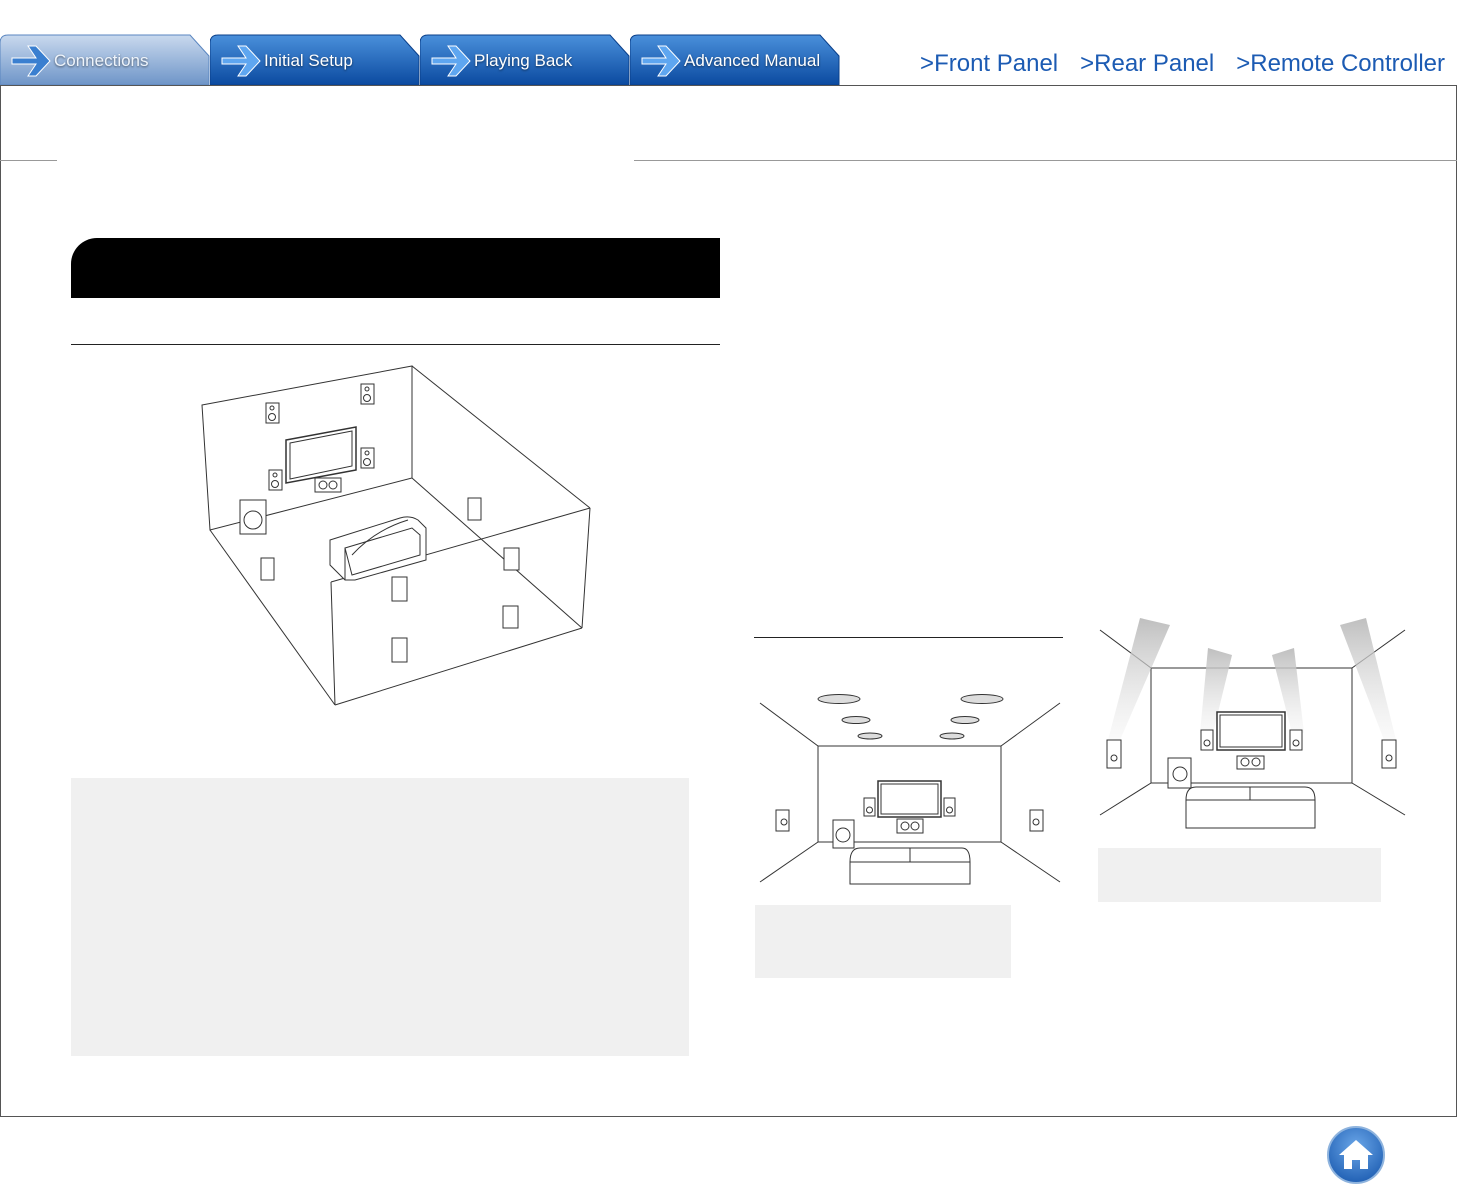  Describe the element at coordinates (1147, 64) in the screenshot. I see `rear-panel-link: >Rear Panel` at that location.